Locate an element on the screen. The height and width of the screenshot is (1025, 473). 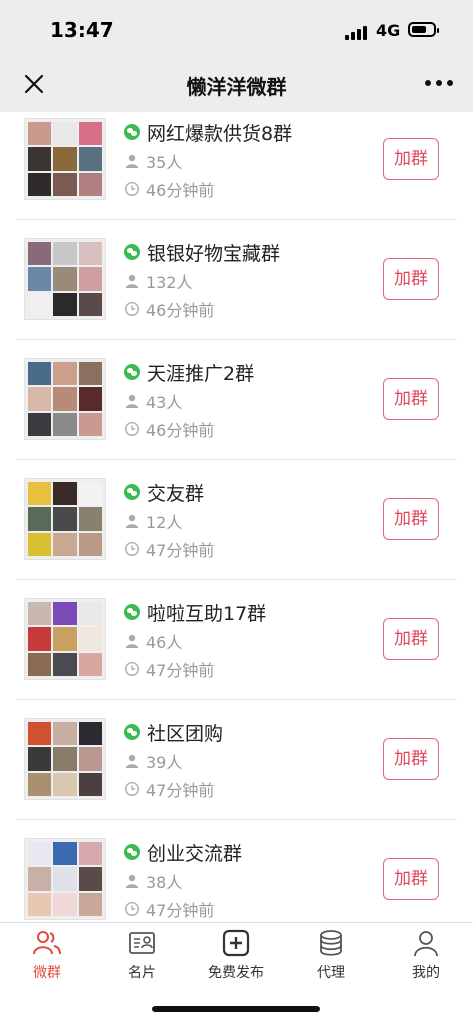
member-count: 35人 is located at coordinates (164, 162).